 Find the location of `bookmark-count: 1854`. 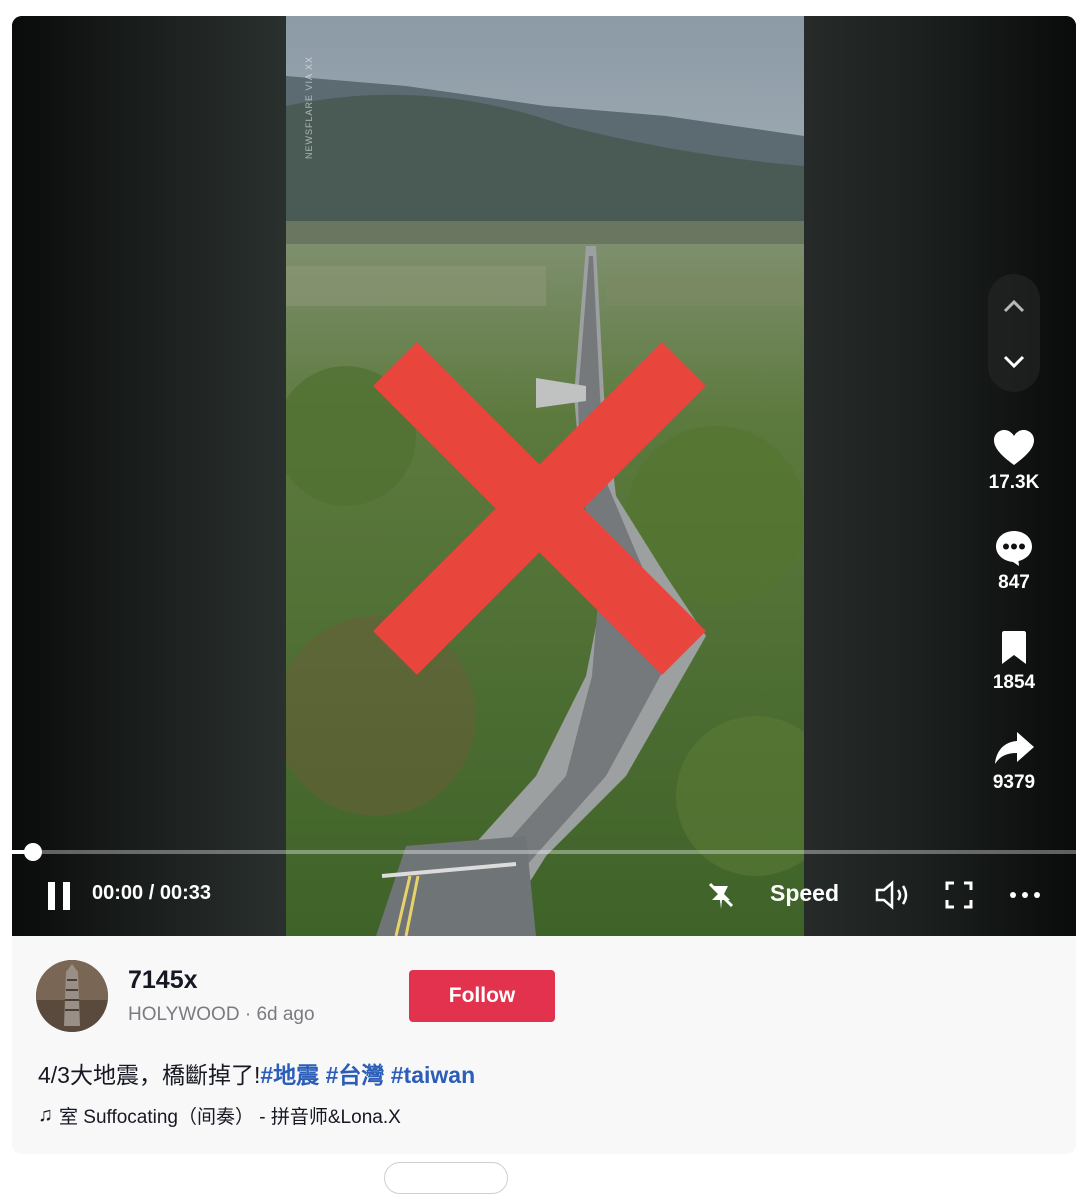

bookmark-count: 1854 is located at coordinates (1014, 682).